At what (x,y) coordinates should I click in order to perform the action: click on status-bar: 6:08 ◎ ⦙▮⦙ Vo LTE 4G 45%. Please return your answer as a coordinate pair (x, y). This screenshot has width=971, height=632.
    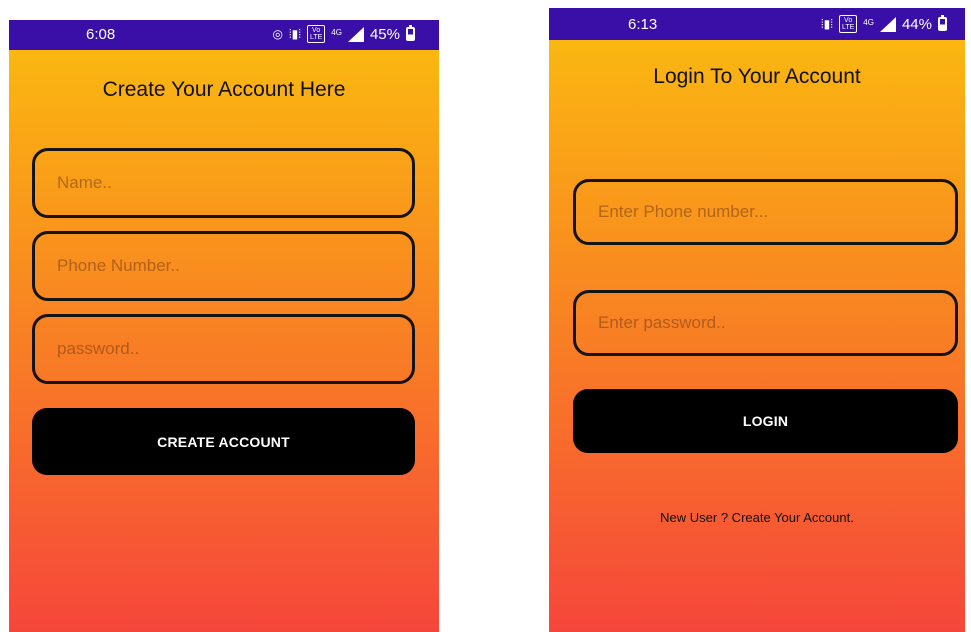
    Looking at the image, I should click on (224, 35).